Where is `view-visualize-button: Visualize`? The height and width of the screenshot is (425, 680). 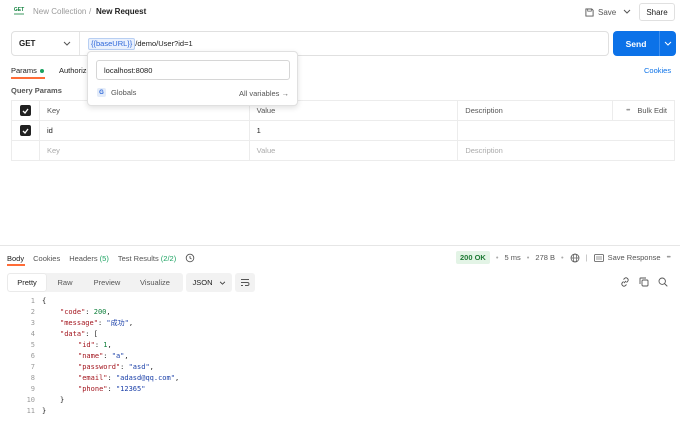 view-visualize-button: Visualize is located at coordinates (155, 282).